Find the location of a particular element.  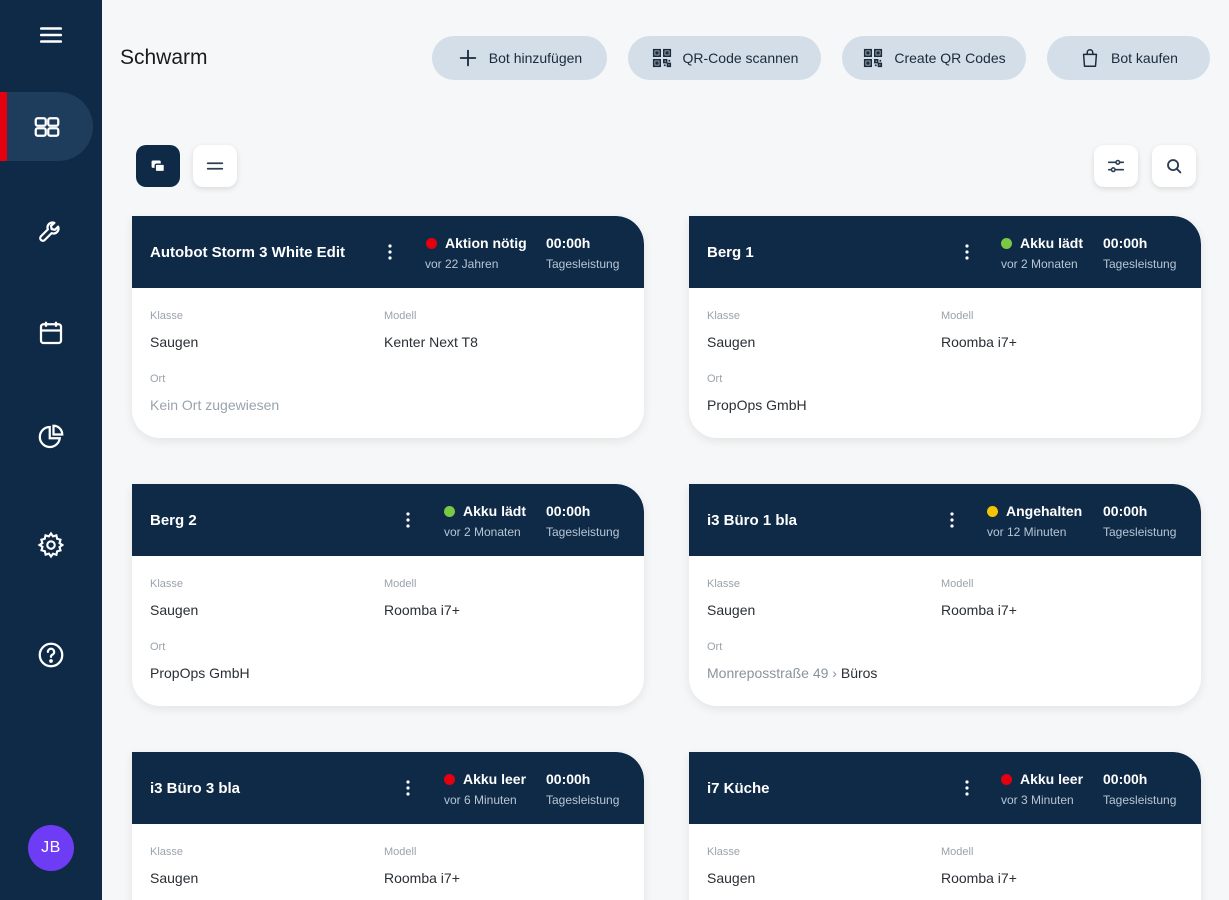

user-avatar: JB is located at coordinates (51, 848).